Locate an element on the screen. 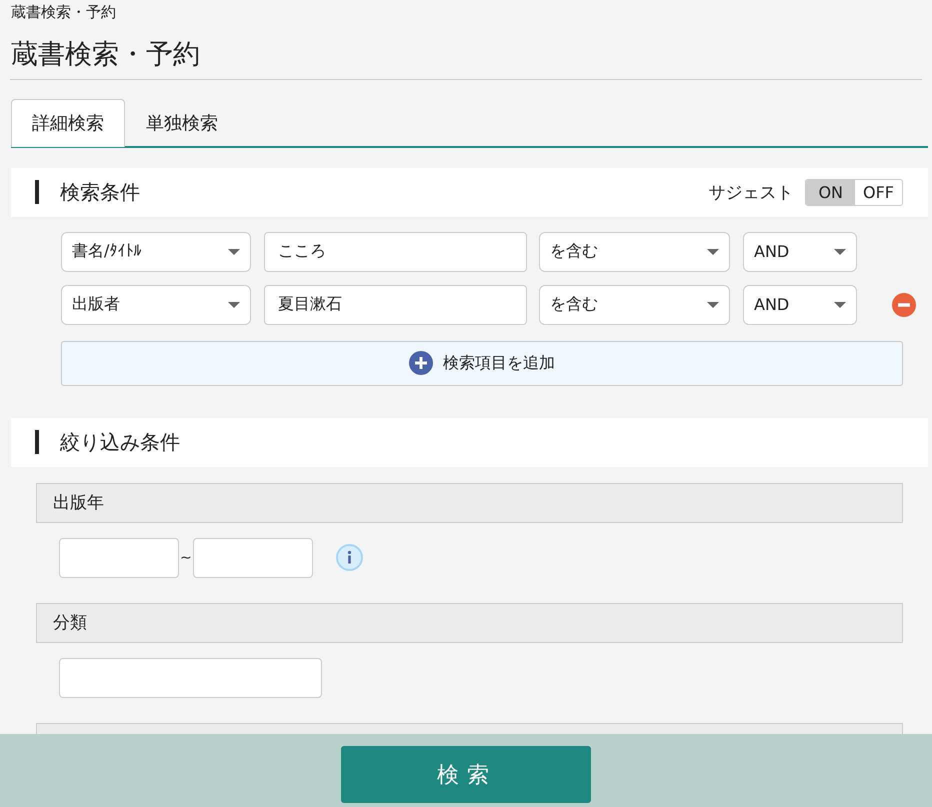  add-criteria-button: 検索項目を追加 is located at coordinates (482, 363).